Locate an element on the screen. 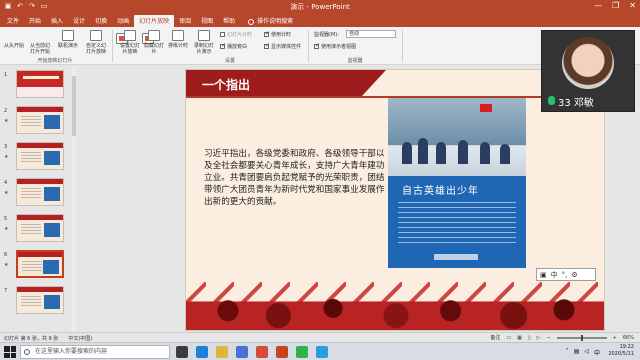  reading-view-icon: ▯ is located at coordinates (529, 338).